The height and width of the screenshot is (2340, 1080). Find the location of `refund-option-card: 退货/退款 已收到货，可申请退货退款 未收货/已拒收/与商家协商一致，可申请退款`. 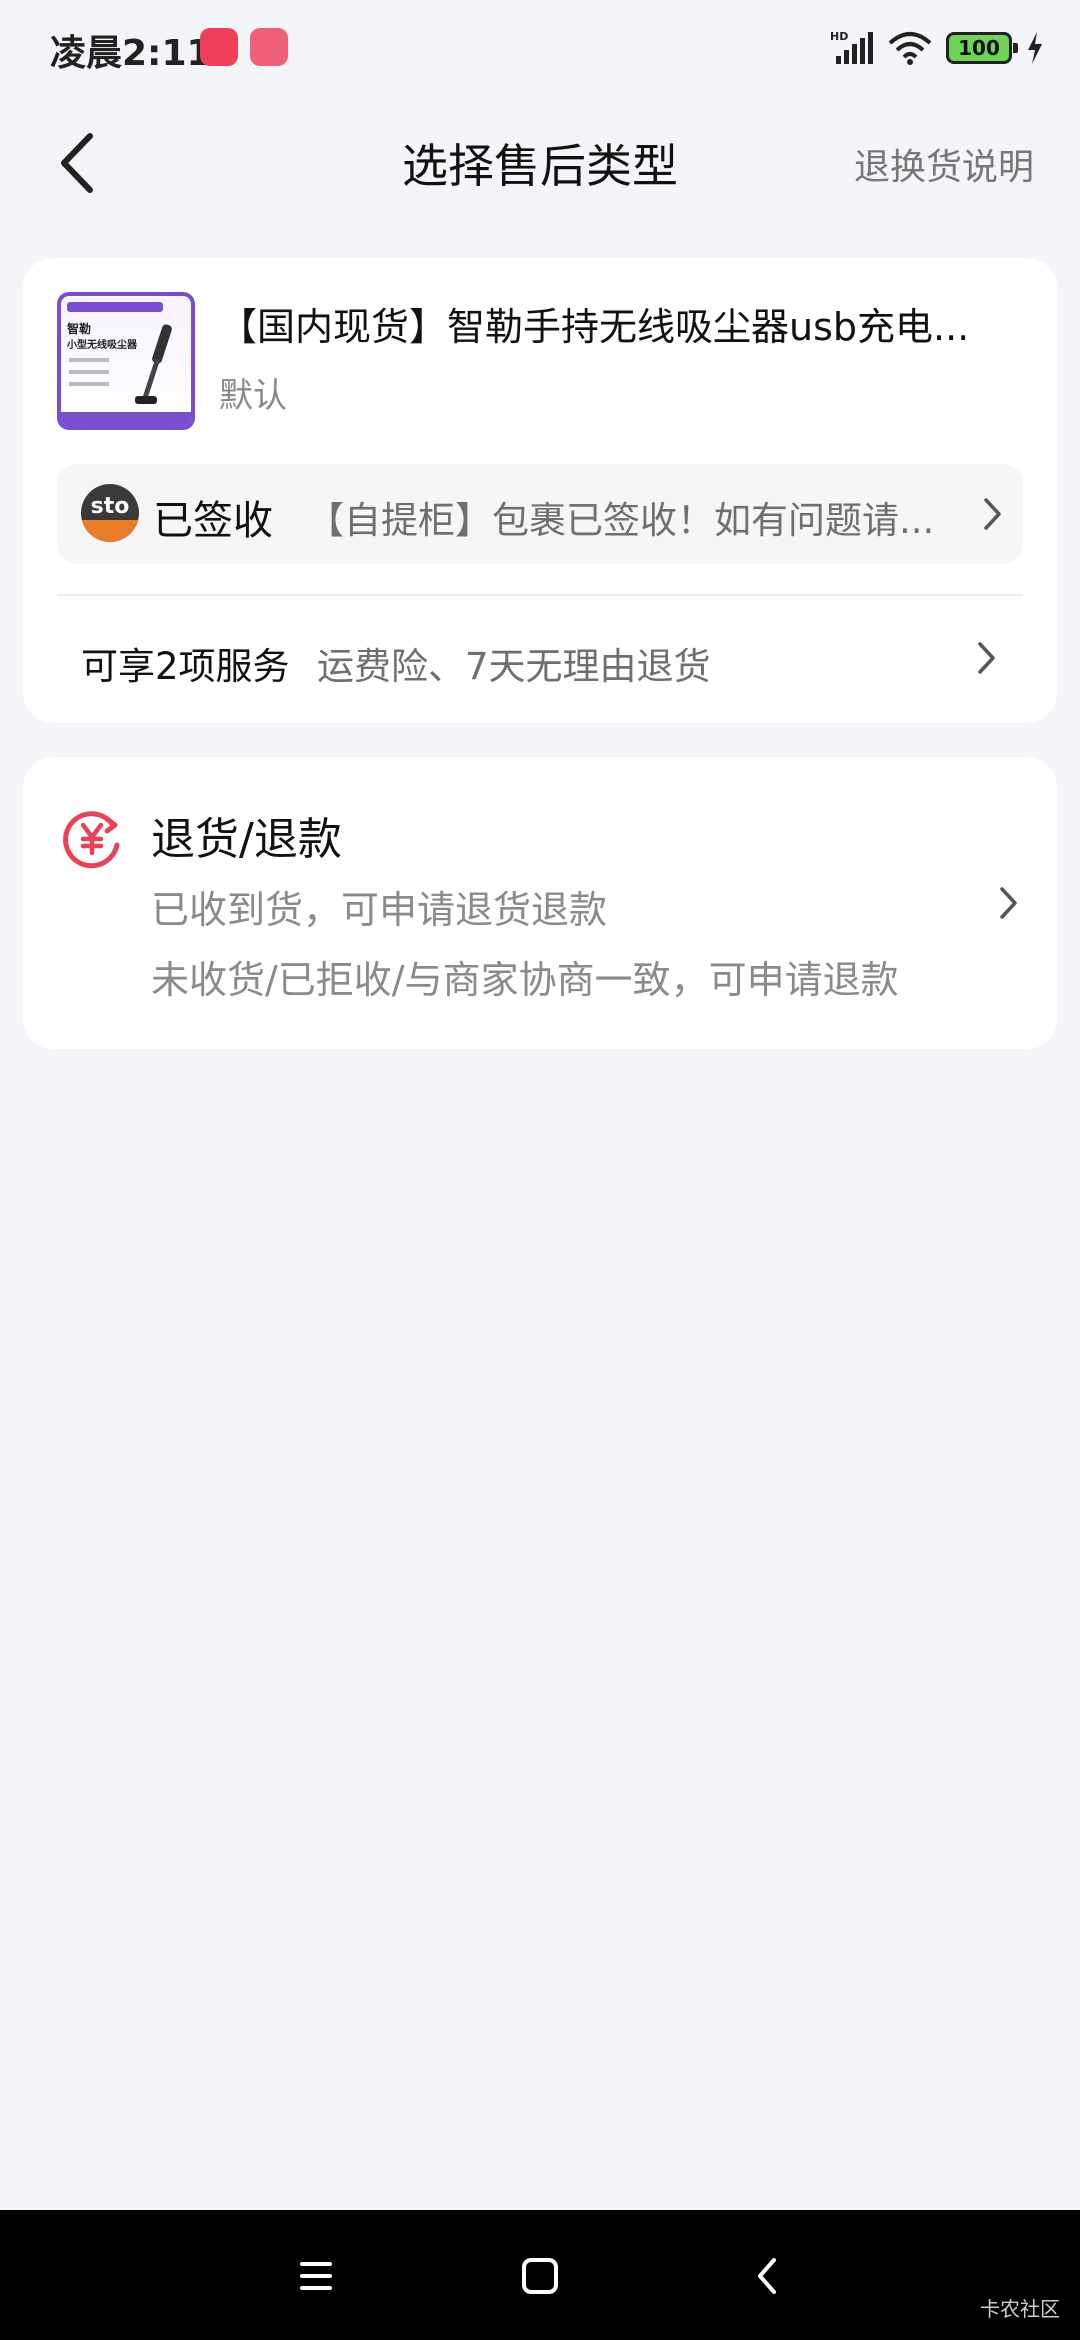

refund-option-card: 退货/退款 已收到货，可申请退货退款 未收货/已拒收/与商家协商一致，可申请退款 is located at coordinates (540, 903).